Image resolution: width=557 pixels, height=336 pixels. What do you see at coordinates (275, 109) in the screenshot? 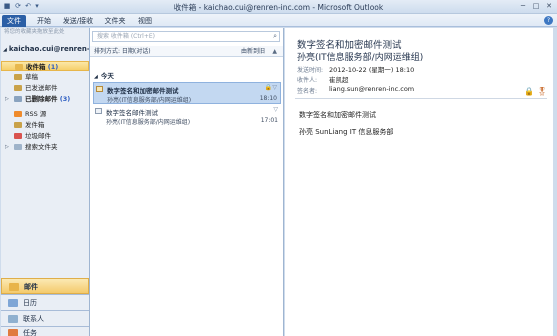
I see `flag-icon: ▽` at bounding box center [275, 109].